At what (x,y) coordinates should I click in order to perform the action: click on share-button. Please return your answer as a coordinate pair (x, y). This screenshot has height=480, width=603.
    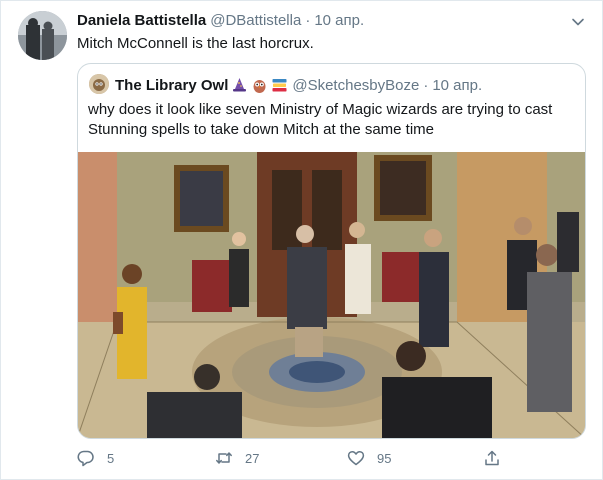
    Looking at the image, I should click on (492, 458).